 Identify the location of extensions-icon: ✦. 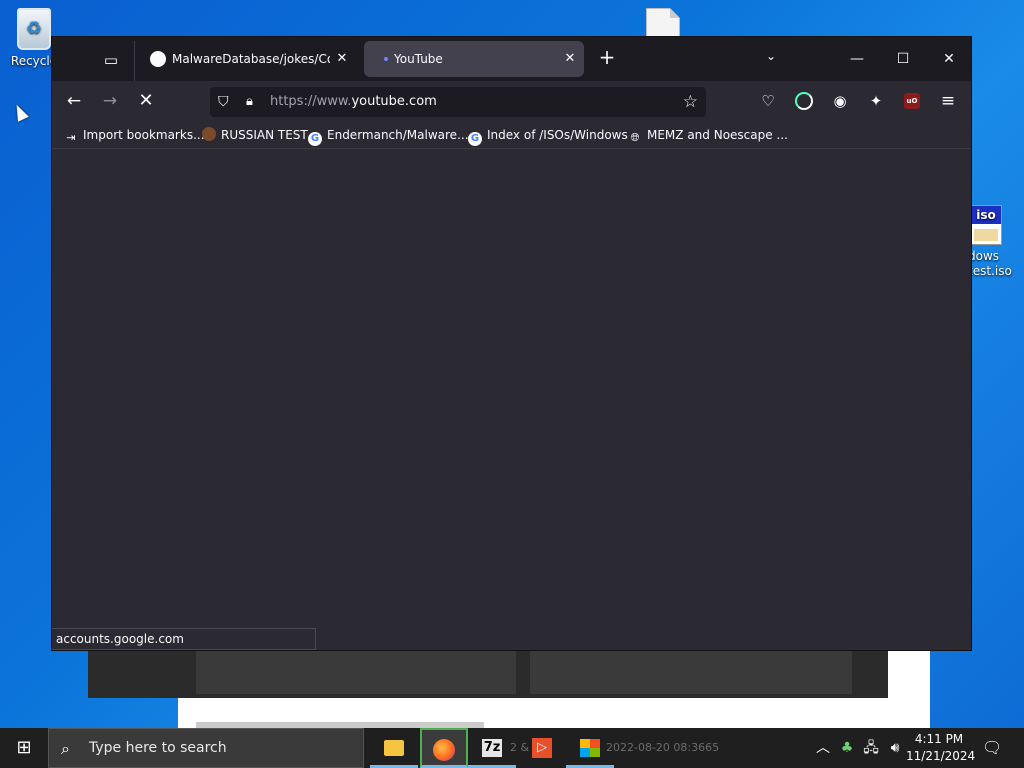
(876, 101).